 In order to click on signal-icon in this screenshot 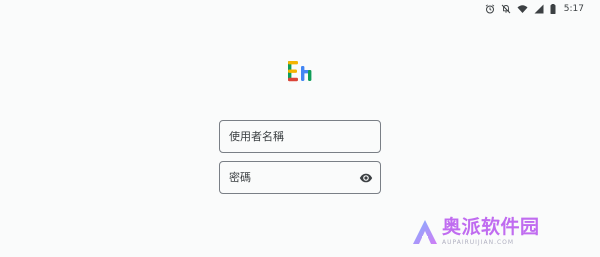, I will do `click(539, 9)`.